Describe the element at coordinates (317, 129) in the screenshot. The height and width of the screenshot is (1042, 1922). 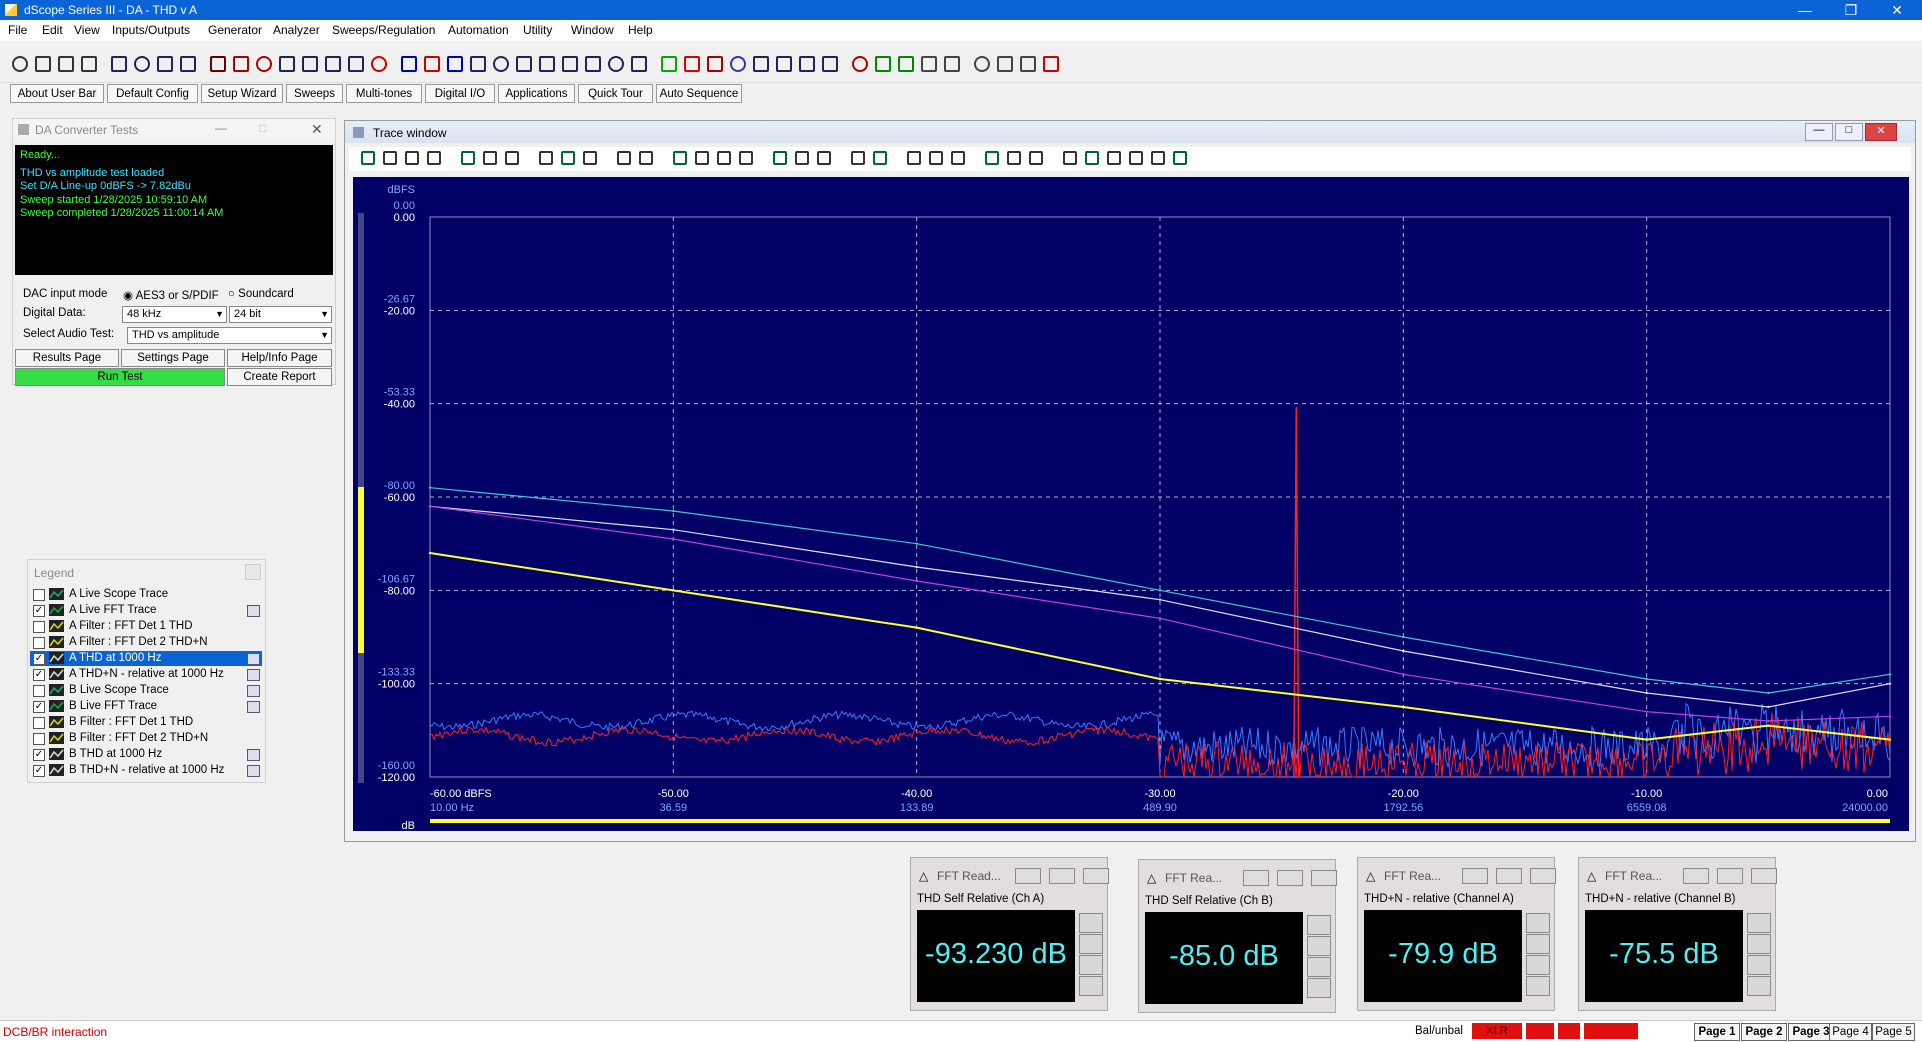
I see `close-icon: ✕` at that location.